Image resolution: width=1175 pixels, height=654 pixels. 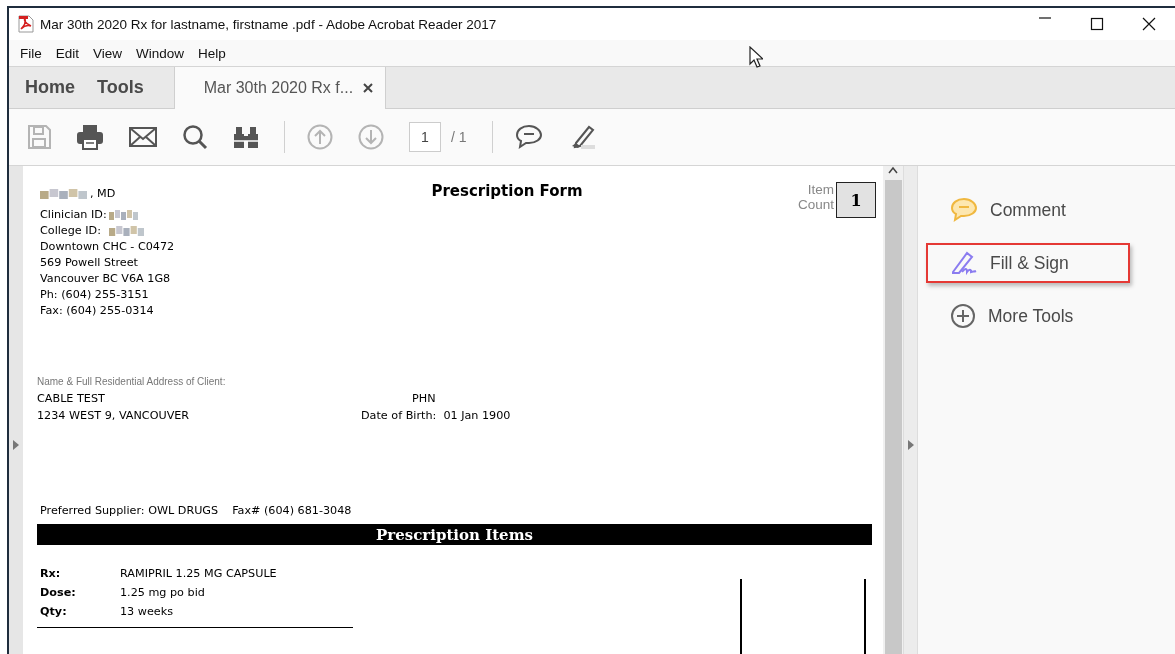 What do you see at coordinates (143, 137) in the screenshot?
I see `envelope-icon` at bounding box center [143, 137].